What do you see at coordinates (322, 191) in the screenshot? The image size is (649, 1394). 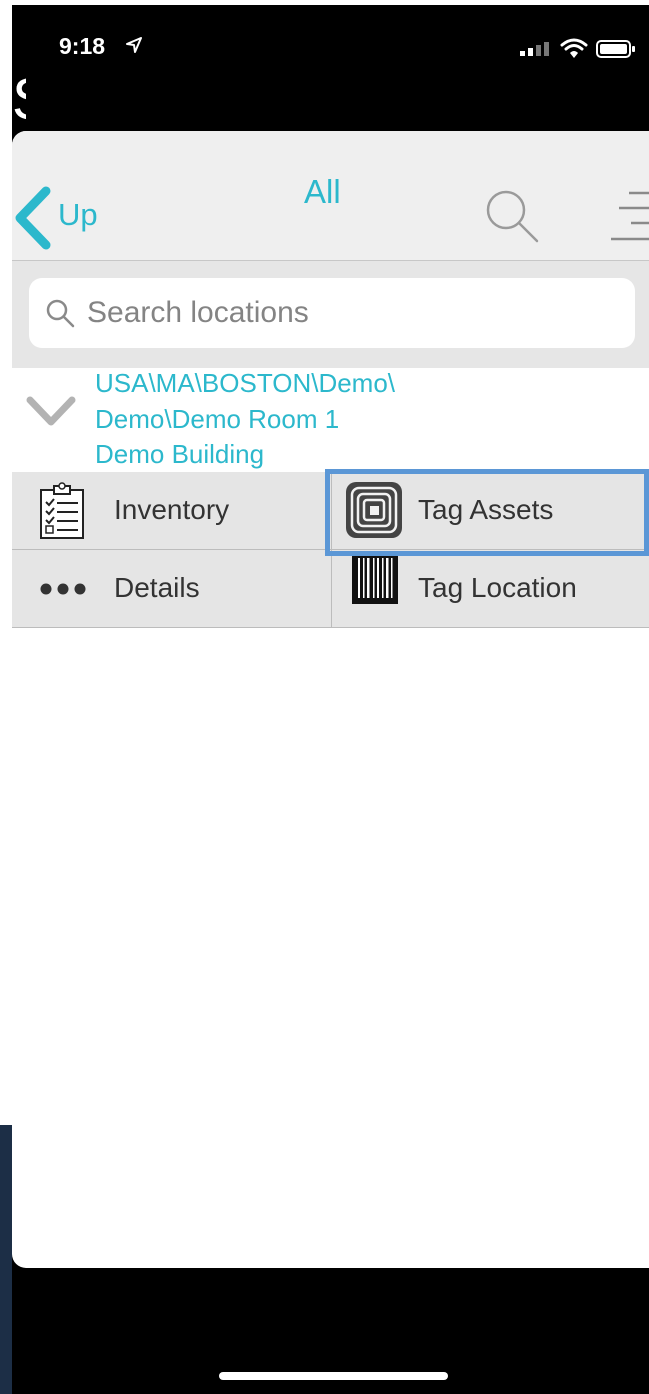 I see `page-title: All` at bounding box center [322, 191].